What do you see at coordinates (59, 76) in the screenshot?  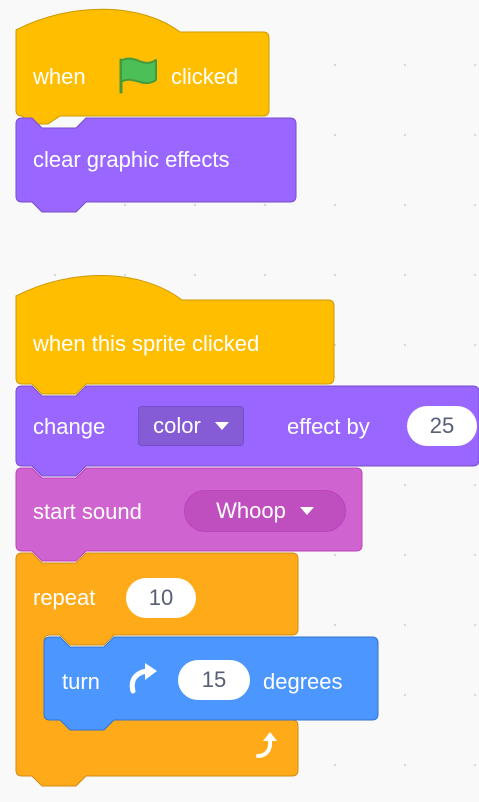 I see `hat-when-label: when` at bounding box center [59, 76].